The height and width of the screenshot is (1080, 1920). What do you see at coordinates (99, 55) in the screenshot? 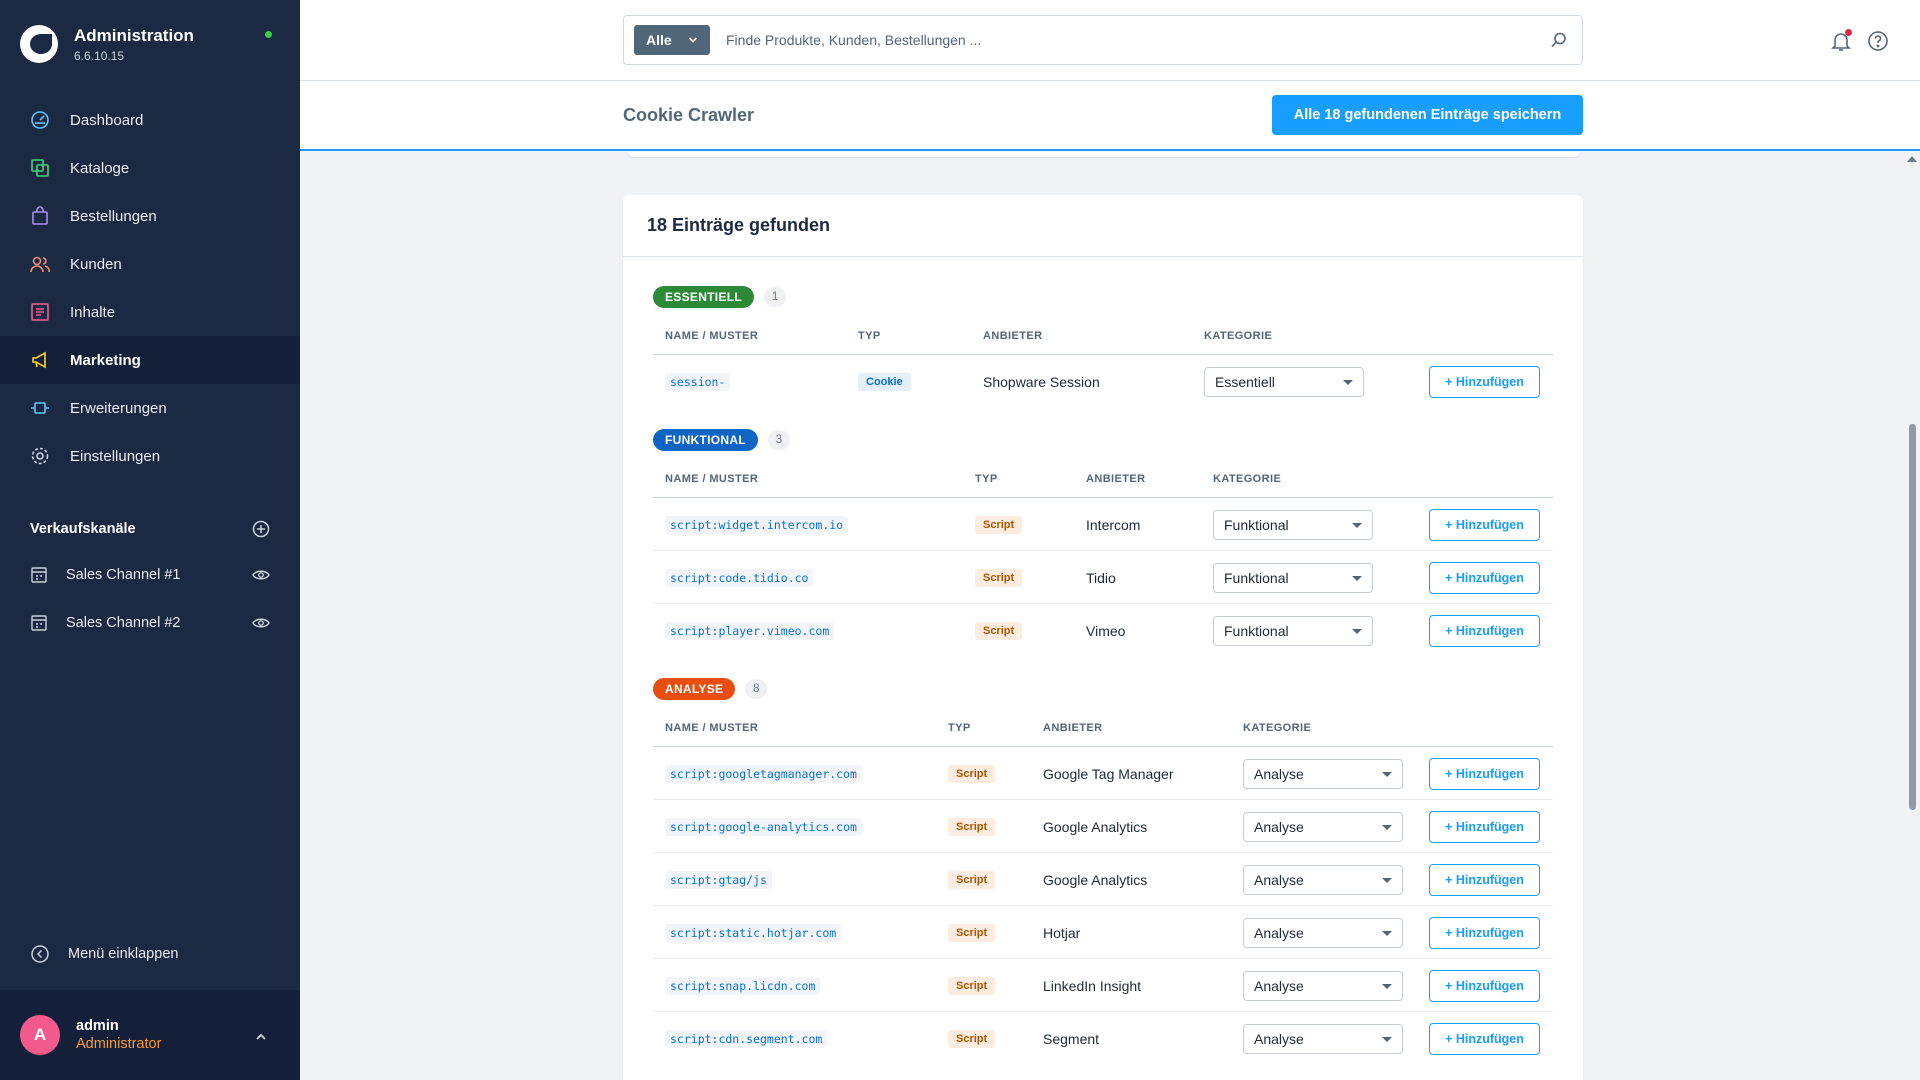
I see `app-version: 6.6.10.15` at bounding box center [99, 55].